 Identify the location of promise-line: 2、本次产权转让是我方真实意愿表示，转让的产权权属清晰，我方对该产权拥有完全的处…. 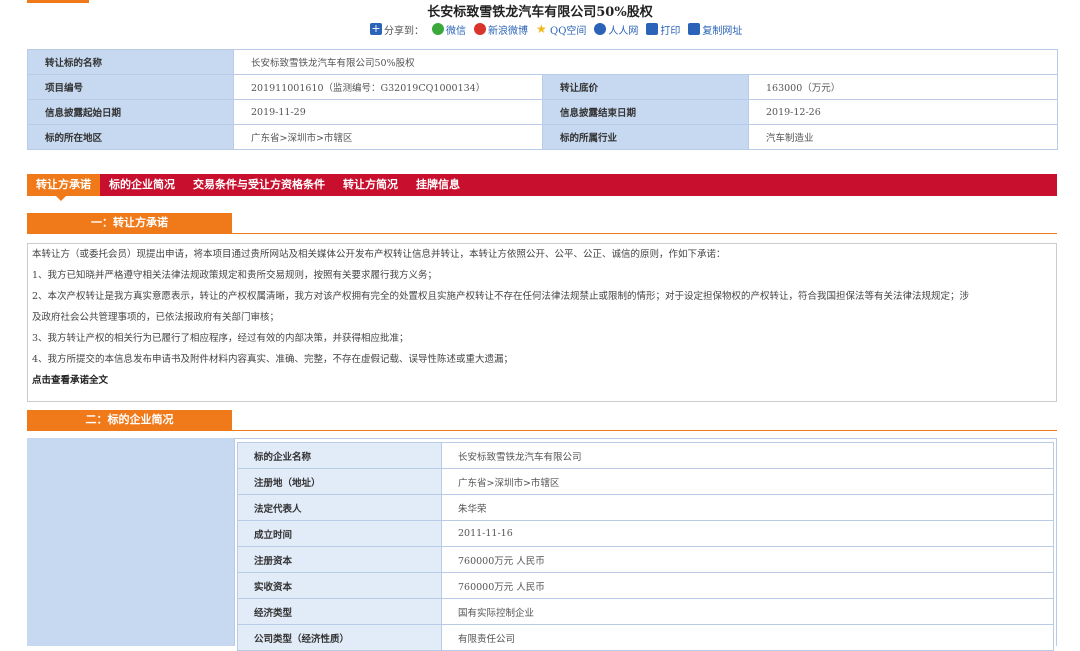
(501, 296).